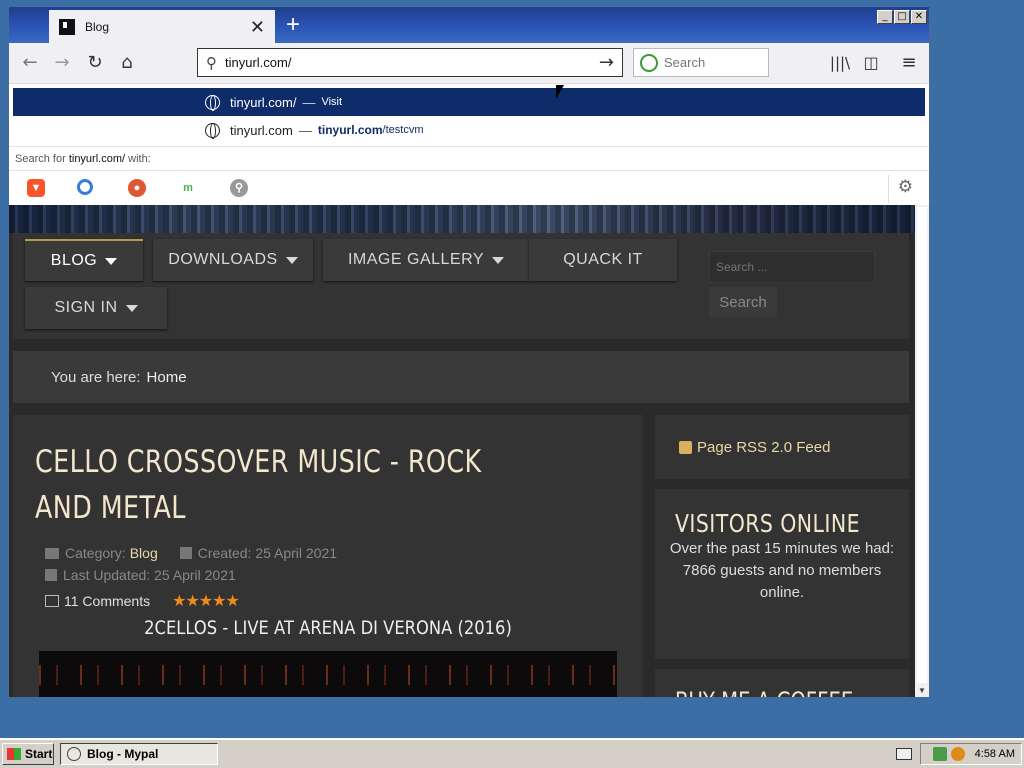  I want to click on generic-search-icon: ⚲, so click(239, 188).